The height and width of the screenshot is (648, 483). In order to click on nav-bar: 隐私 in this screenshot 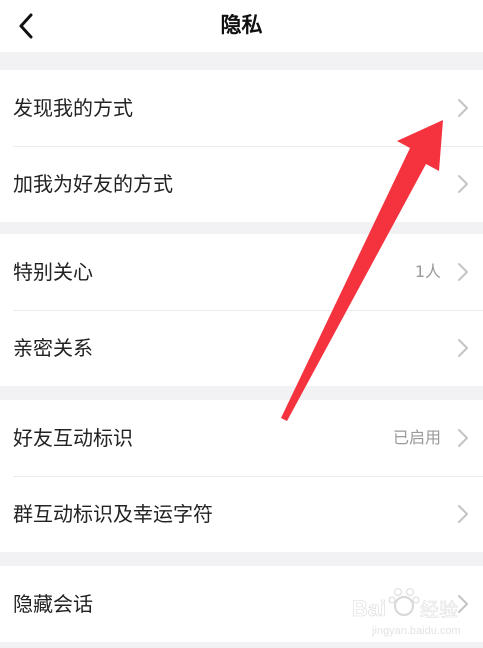, I will do `click(241, 26)`.